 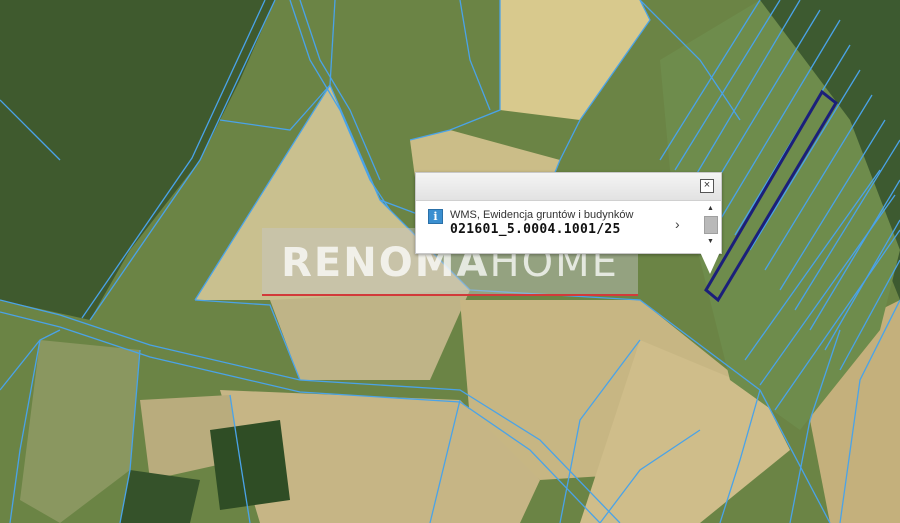 I want to click on parcel-id: 021601_5.0004.1001/25, so click(x=535, y=229).